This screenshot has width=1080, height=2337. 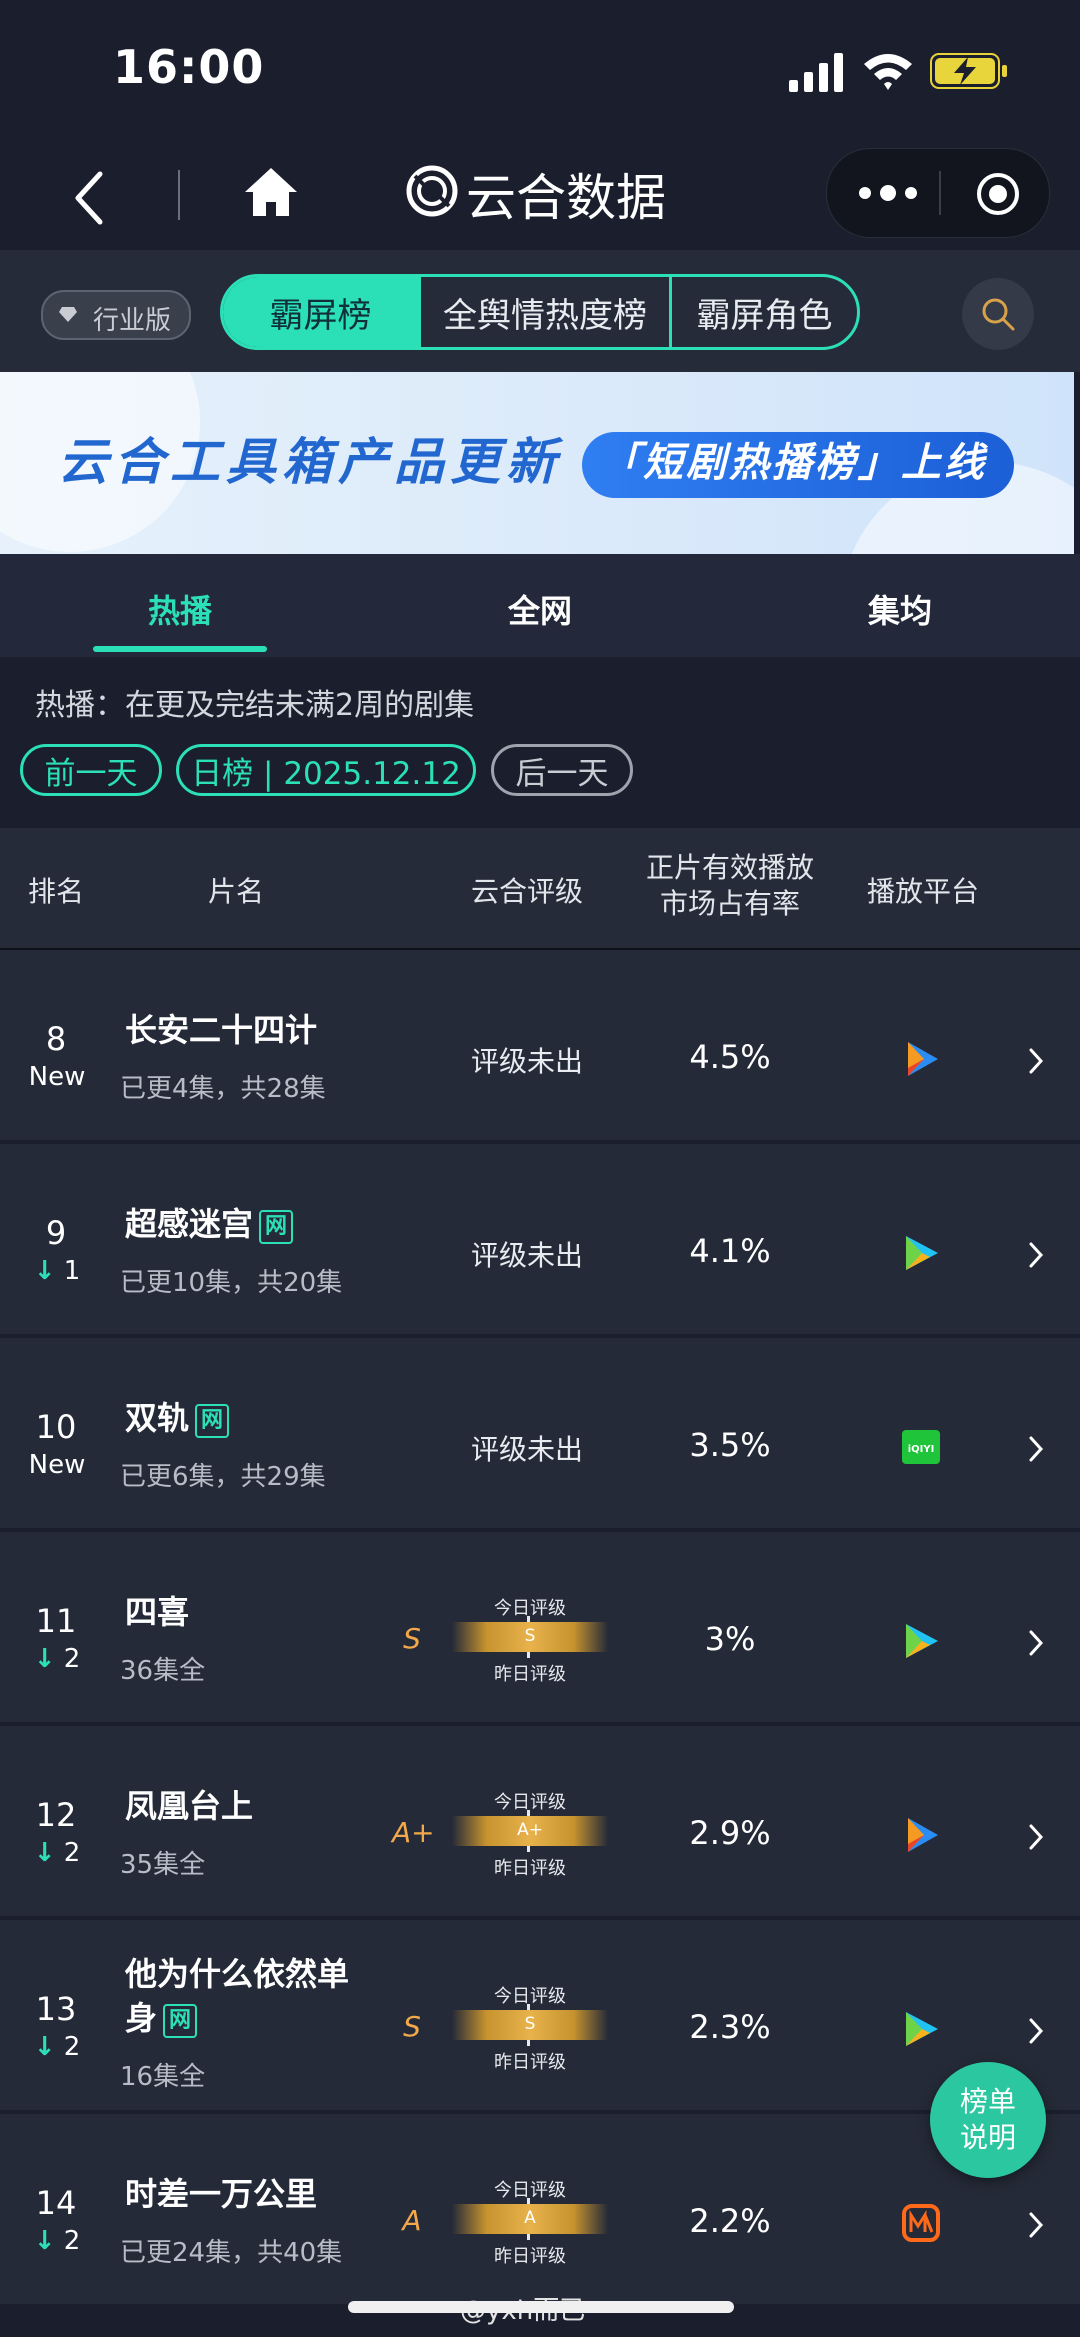 What do you see at coordinates (888, 72) in the screenshot?
I see `wifi-icon` at bounding box center [888, 72].